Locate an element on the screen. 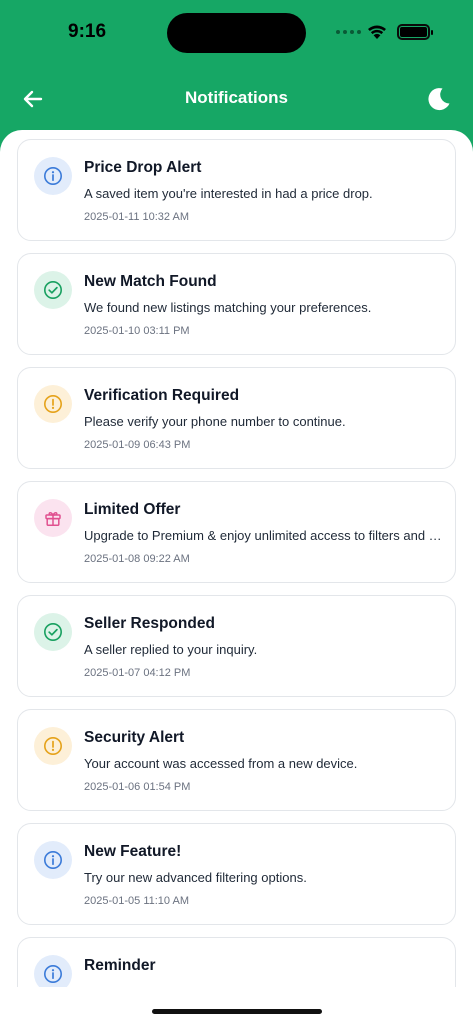  notification-timestamp: 2025-01-05 11:10 AM is located at coordinates (136, 901).